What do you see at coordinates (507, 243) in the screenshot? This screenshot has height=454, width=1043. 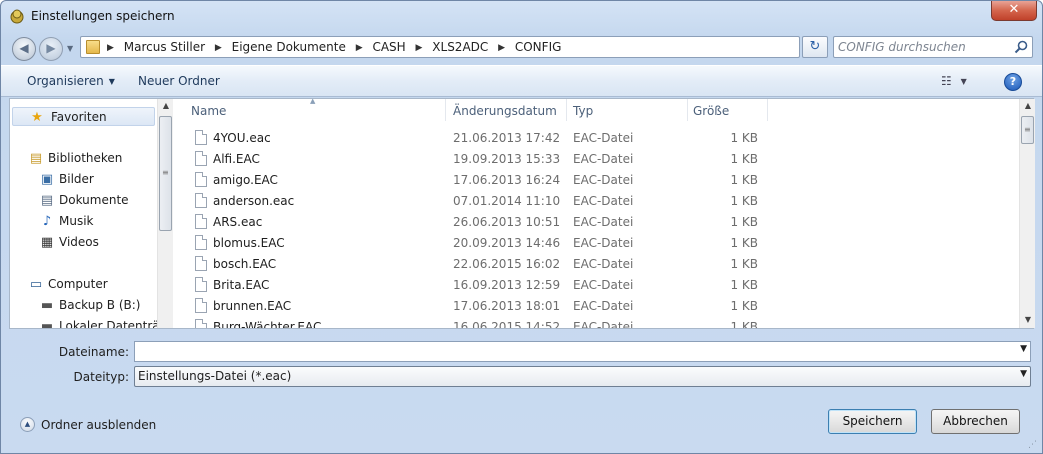 I see `file-date: 20.09.2013 14:46` at bounding box center [507, 243].